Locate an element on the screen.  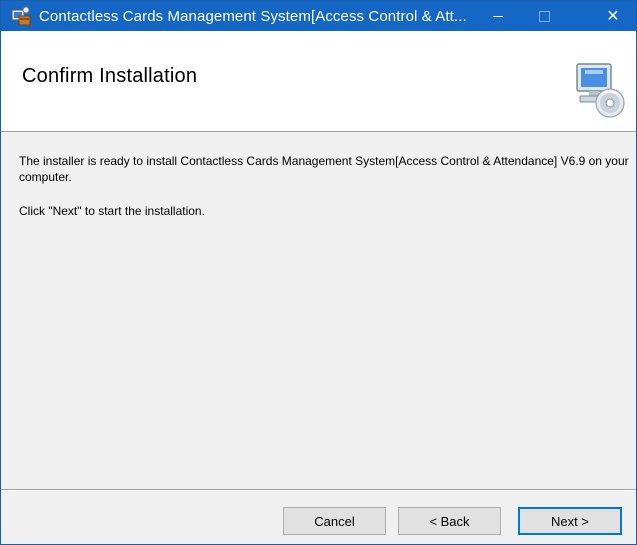
page-title: Confirm Installation is located at coordinates (110, 76).